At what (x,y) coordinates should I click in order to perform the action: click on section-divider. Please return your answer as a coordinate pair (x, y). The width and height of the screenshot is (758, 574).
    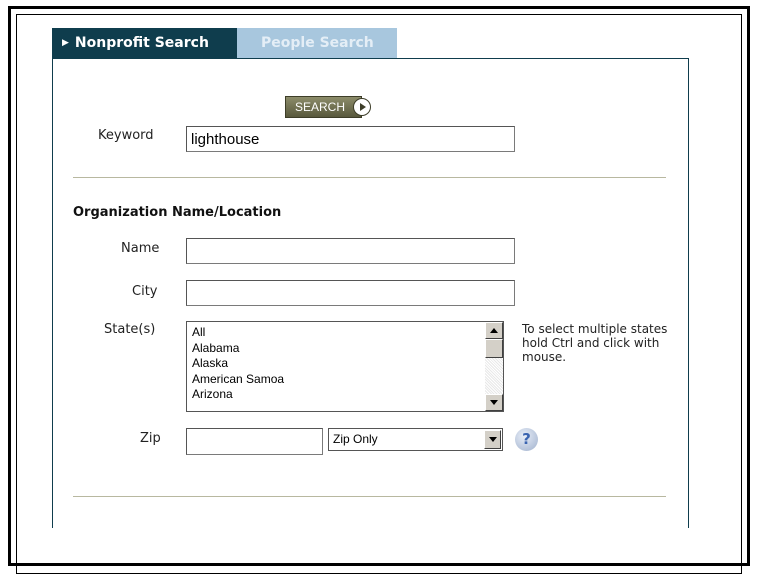
    Looking at the image, I should click on (369, 177).